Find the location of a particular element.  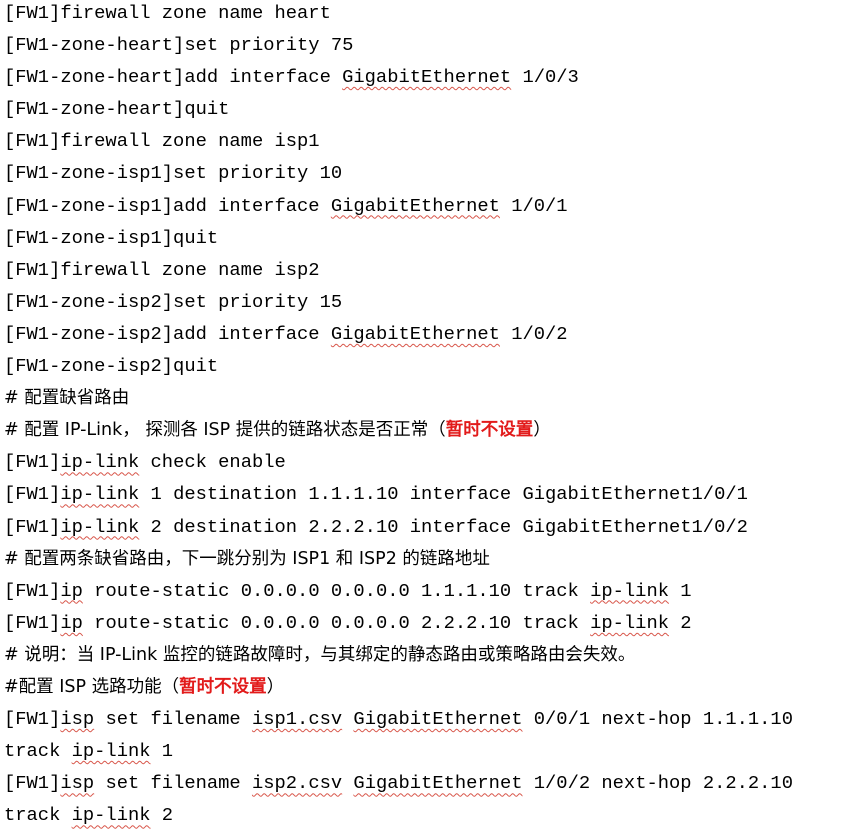

line-text: 1/0/1 is located at coordinates (533, 205).